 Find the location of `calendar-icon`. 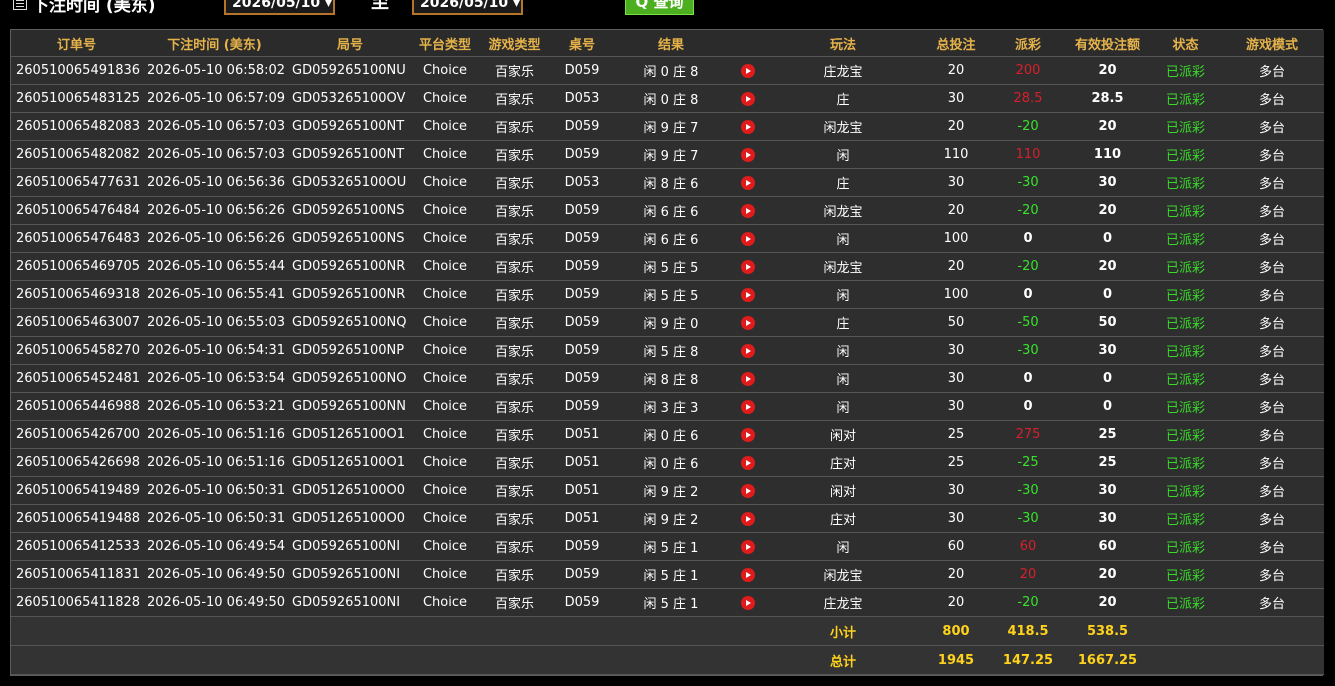

calendar-icon is located at coordinates (20, 5).